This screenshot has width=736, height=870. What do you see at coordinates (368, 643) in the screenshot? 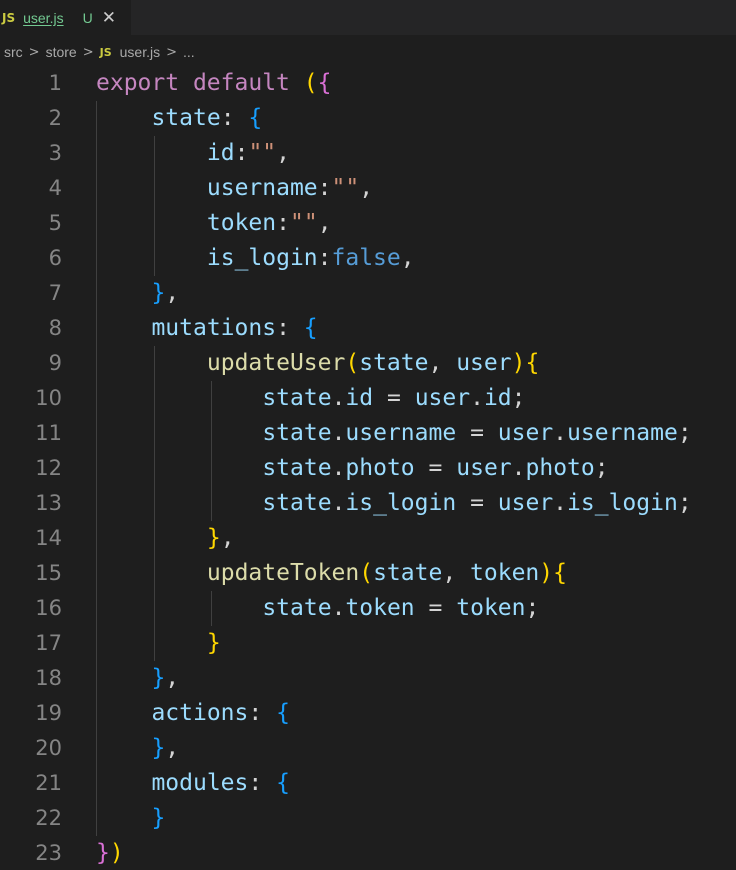
I see `code-line: 17 }` at bounding box center [368, 643].